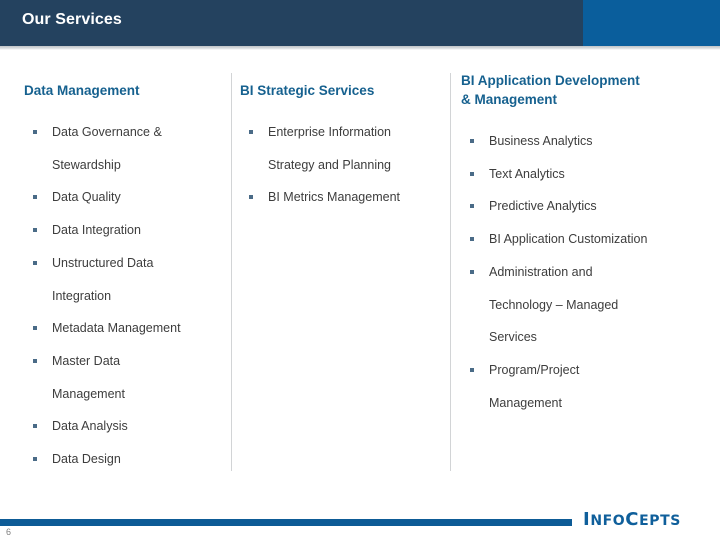 The height and width of the screenshot is (540, 720). I want to click on list-item: Business Analytics, so click(587, 141).